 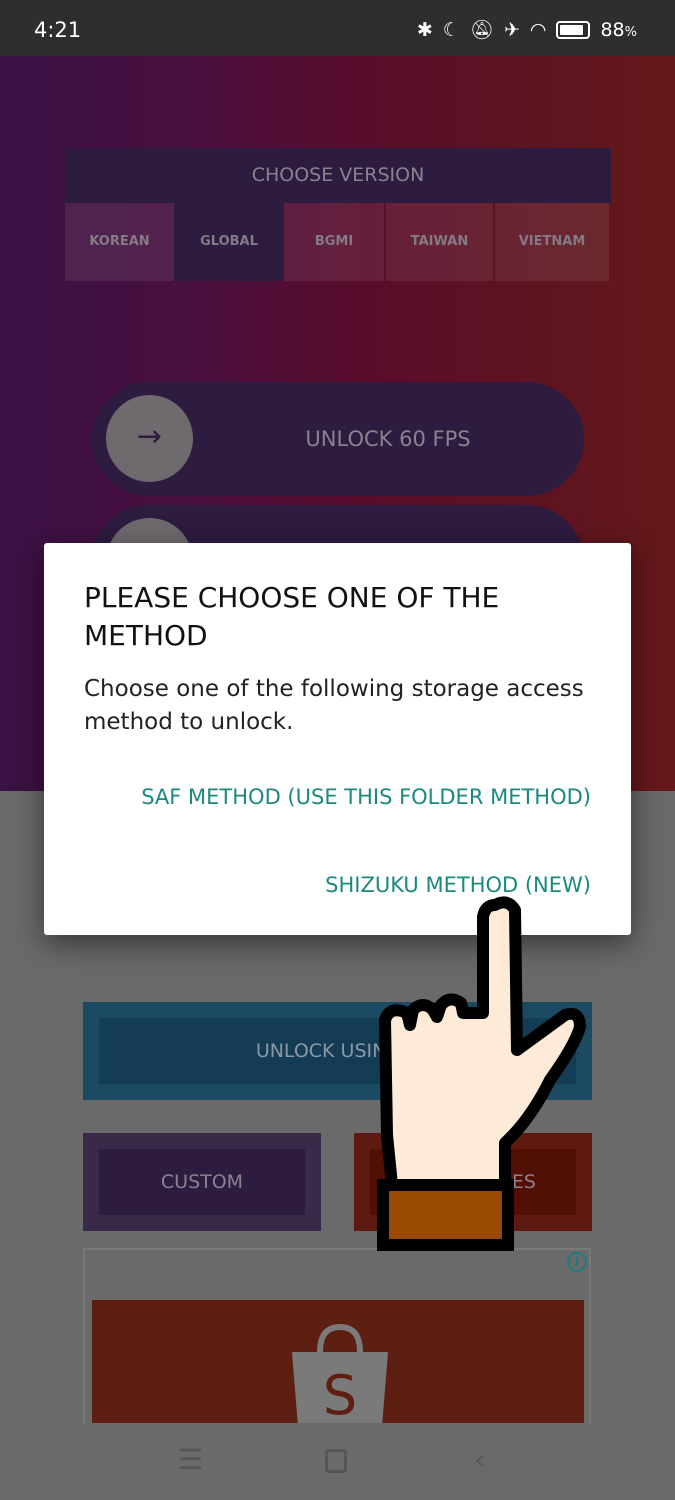 I want to click on custom-label: CUSTOM, so click(x=202, y=1182).